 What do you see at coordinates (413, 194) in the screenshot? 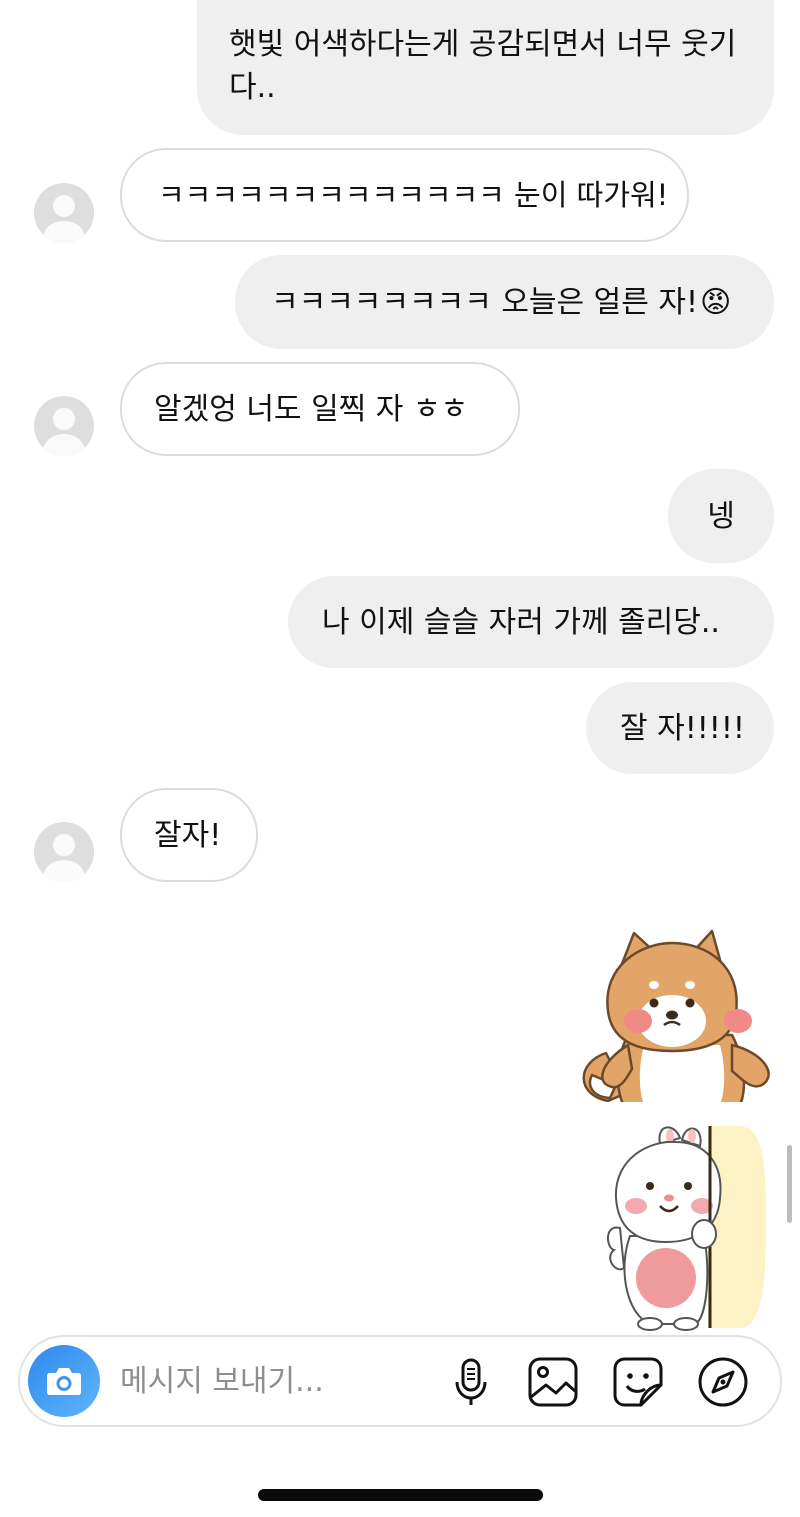
I see `message-text: ㅋㅋㅋㅋㅋㅋㅋㅋㅋㅋㅋㅋㅋ 눈이 따가워!` at bounding box center [413, 194].